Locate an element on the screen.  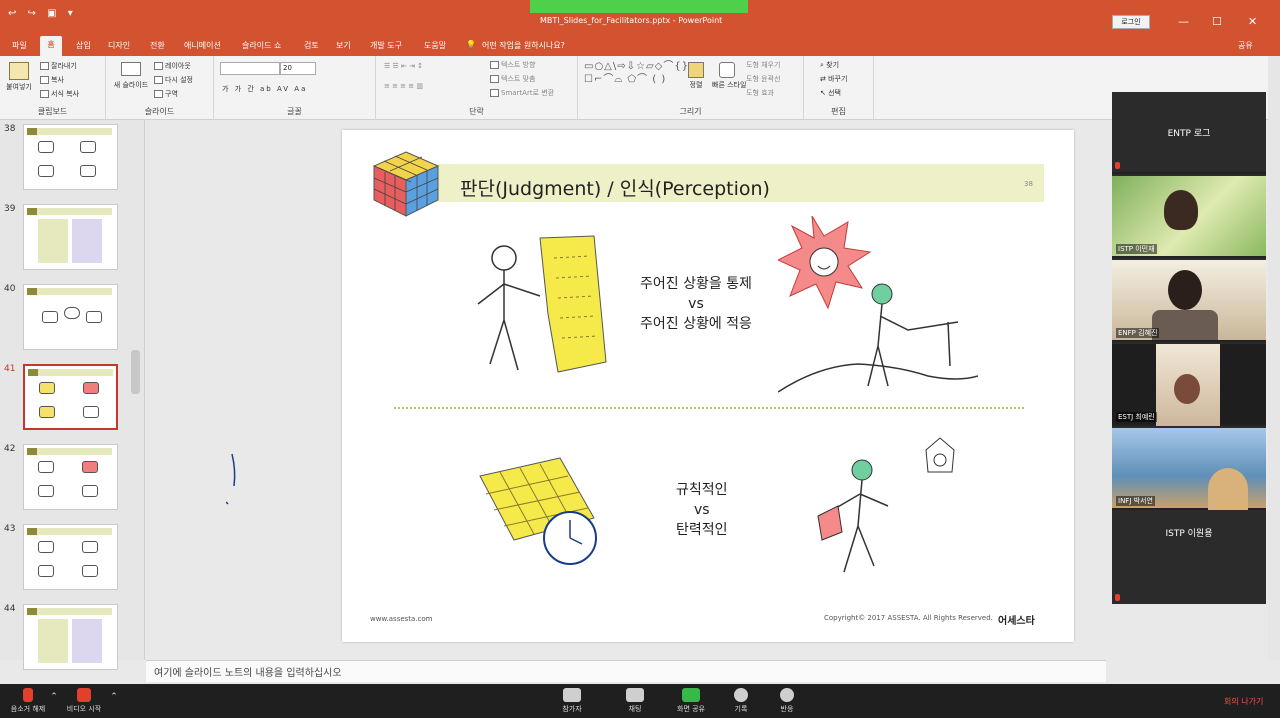
font-style-buttons: 가 가 간 ab AV Aa is located at coordinates (264, 89).